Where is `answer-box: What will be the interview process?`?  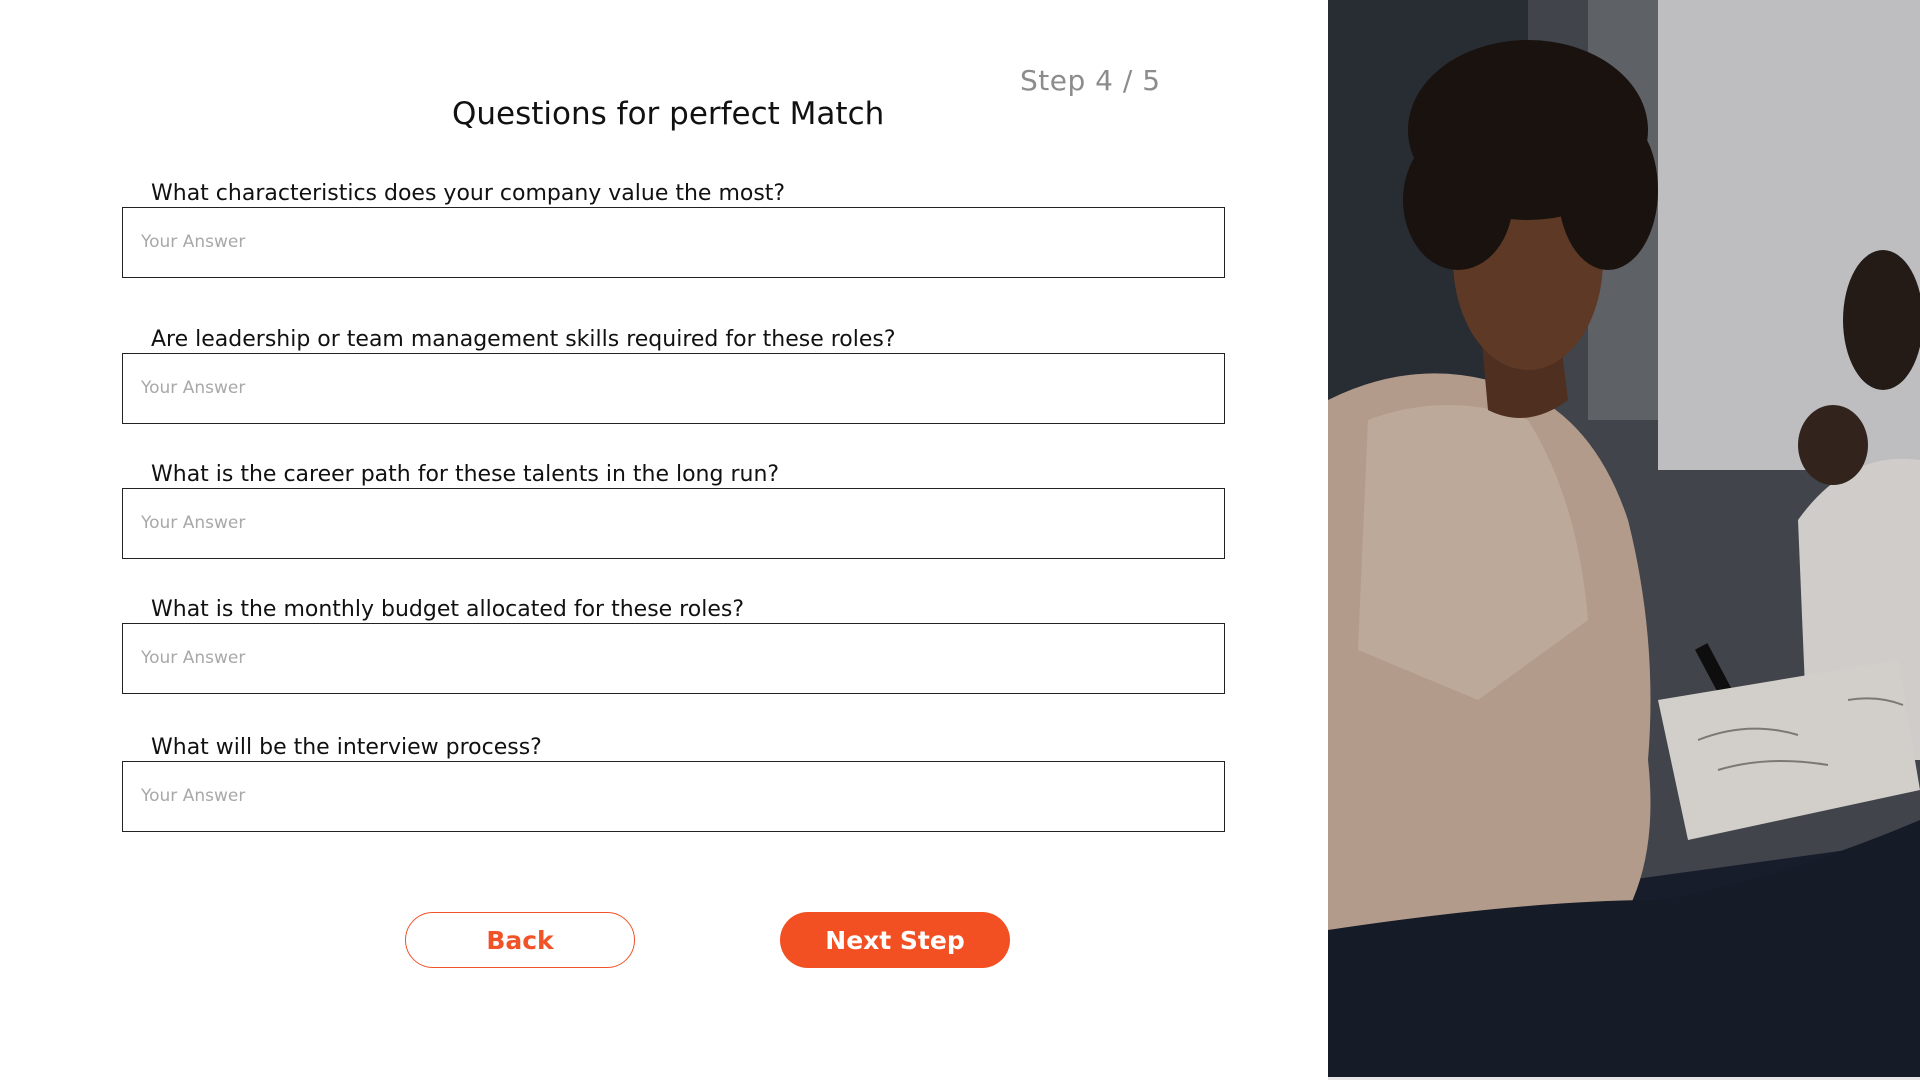 answer-box: What will be the interview process? is located at coordinates (673, 783).